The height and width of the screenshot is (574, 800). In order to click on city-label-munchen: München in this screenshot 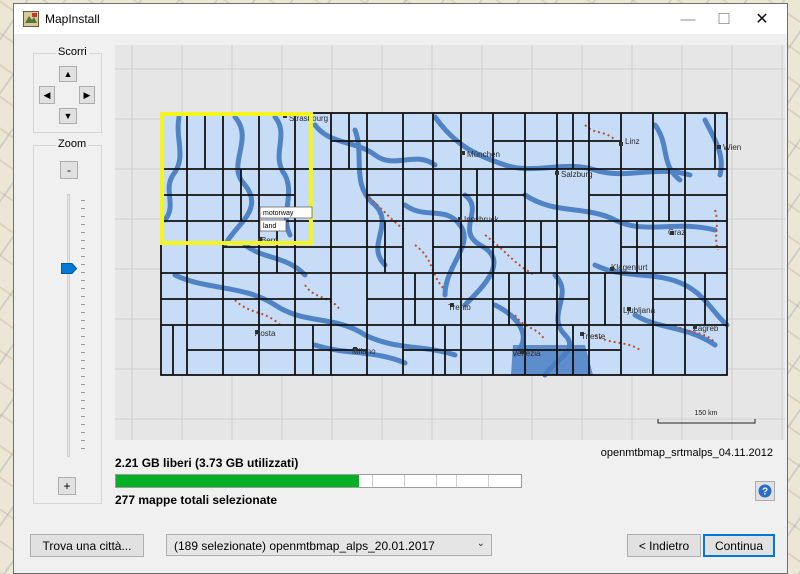, I will do `click(483, 154)`.